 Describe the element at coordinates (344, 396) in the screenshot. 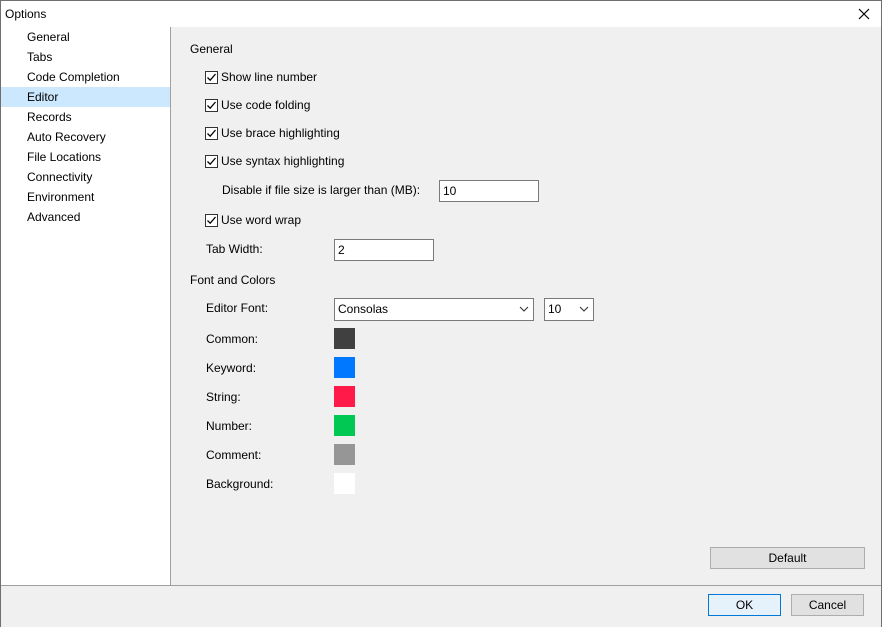

I see `string-color-swatch` at that location.